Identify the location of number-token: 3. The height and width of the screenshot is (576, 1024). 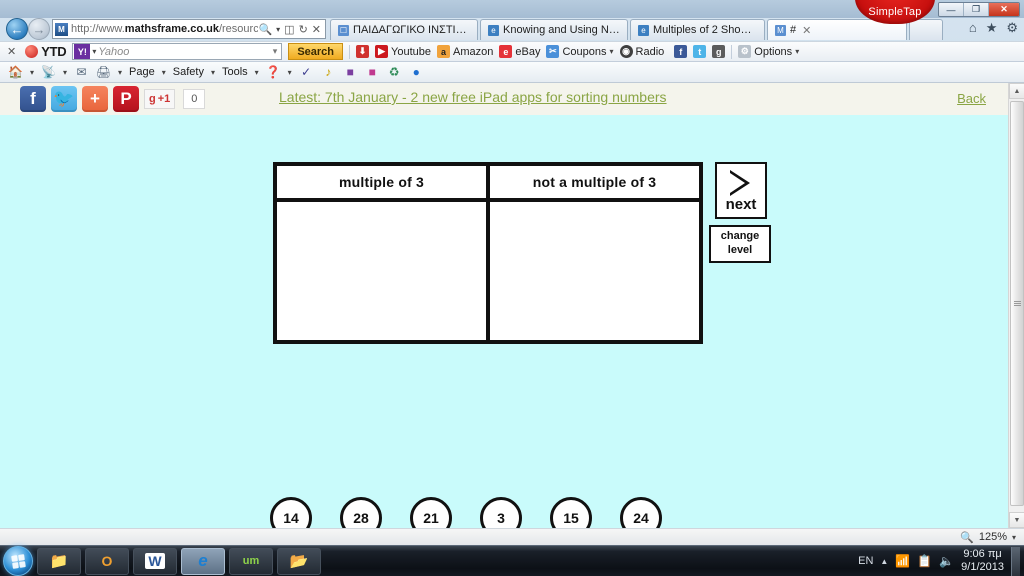
(501, 512).